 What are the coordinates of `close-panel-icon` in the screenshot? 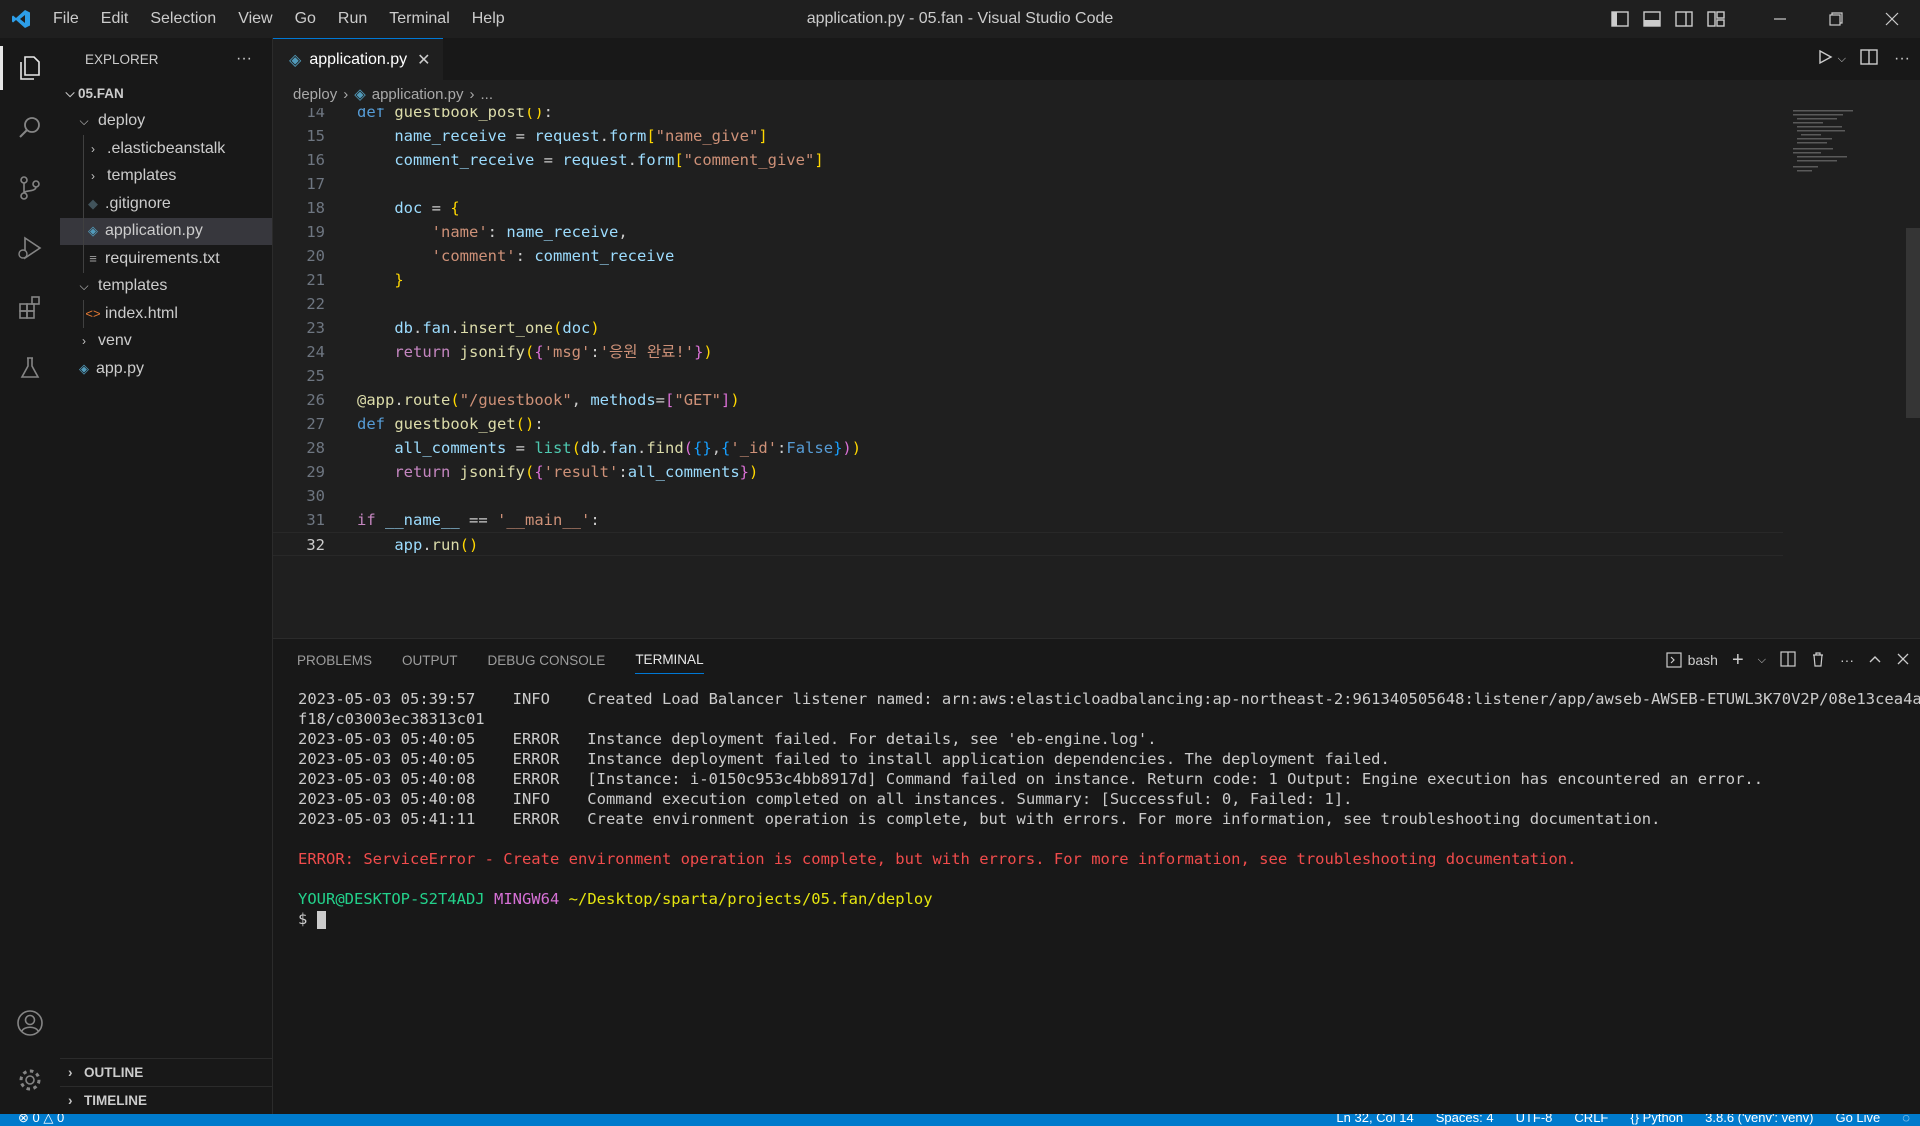 It's located at (1903, 660).